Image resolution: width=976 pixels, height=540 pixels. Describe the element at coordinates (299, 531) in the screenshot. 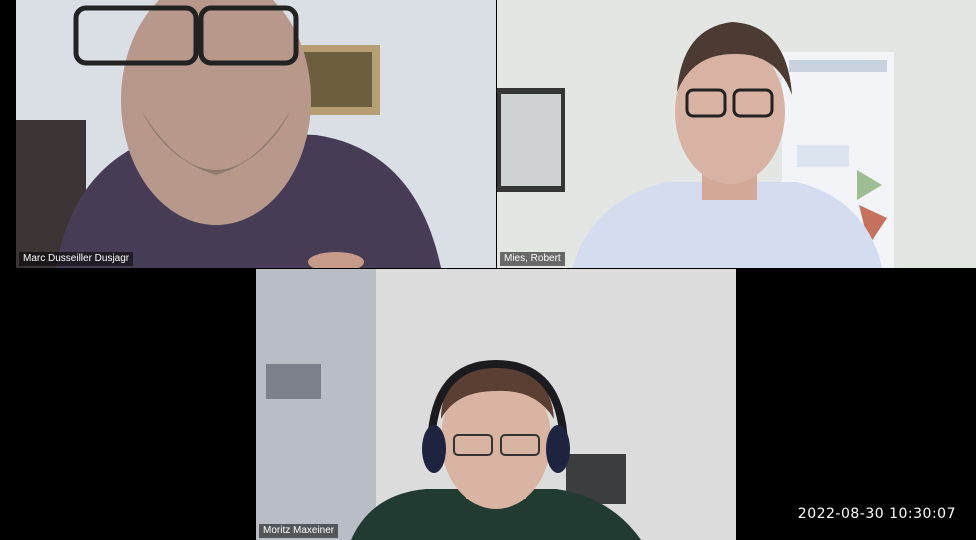

I see `participant-name-label: Moritz Maxeiner` at that location.